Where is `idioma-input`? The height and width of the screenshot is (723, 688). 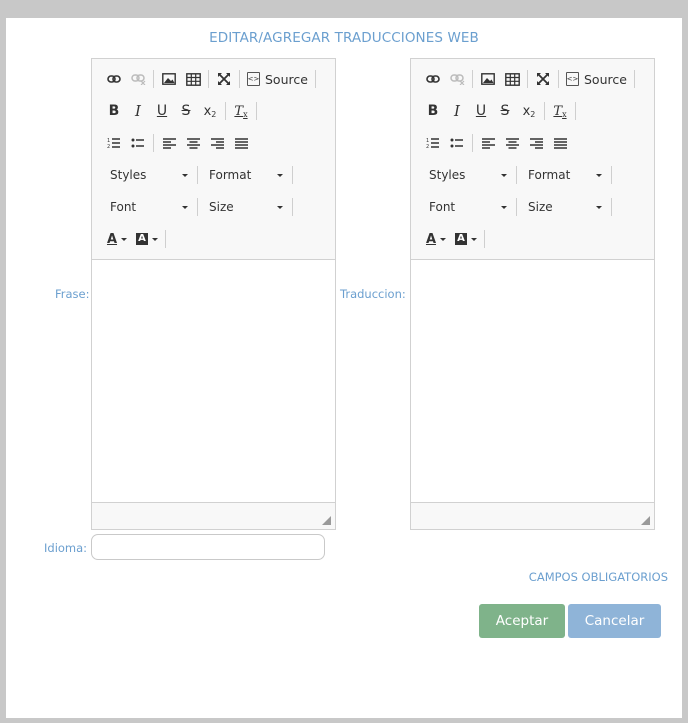 idioma-input is located at coordinates (208, 547).